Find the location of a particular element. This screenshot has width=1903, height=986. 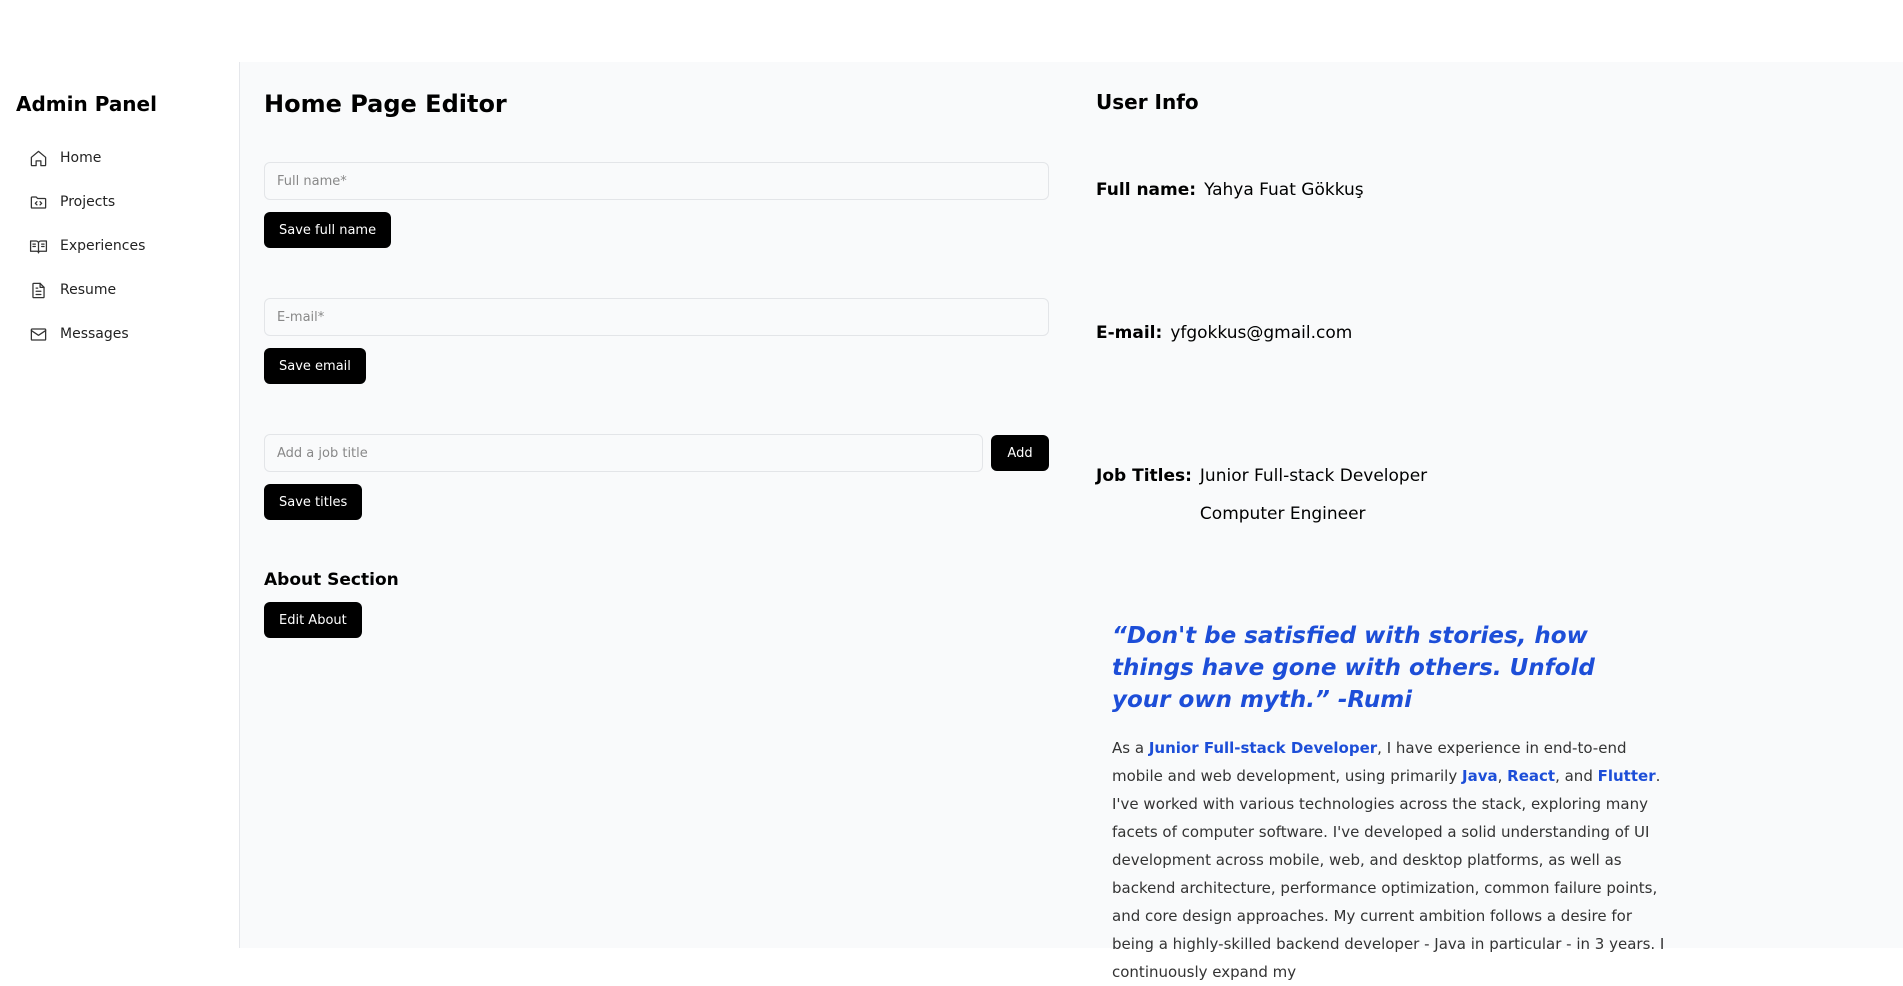

job-title-item: Junior Full-stack Developer is located at coordinates (1313, 476).